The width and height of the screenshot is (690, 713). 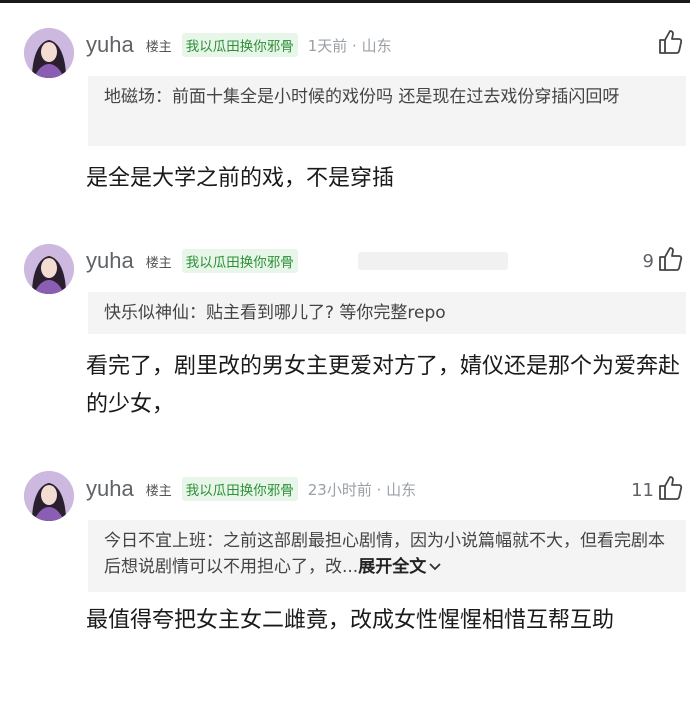 What do you see at coordinates (326, 313) in the screenshot?
I see `quote-text: 贴主看到哪儿了? 等你完整repo` at bounding box center [326, 313].